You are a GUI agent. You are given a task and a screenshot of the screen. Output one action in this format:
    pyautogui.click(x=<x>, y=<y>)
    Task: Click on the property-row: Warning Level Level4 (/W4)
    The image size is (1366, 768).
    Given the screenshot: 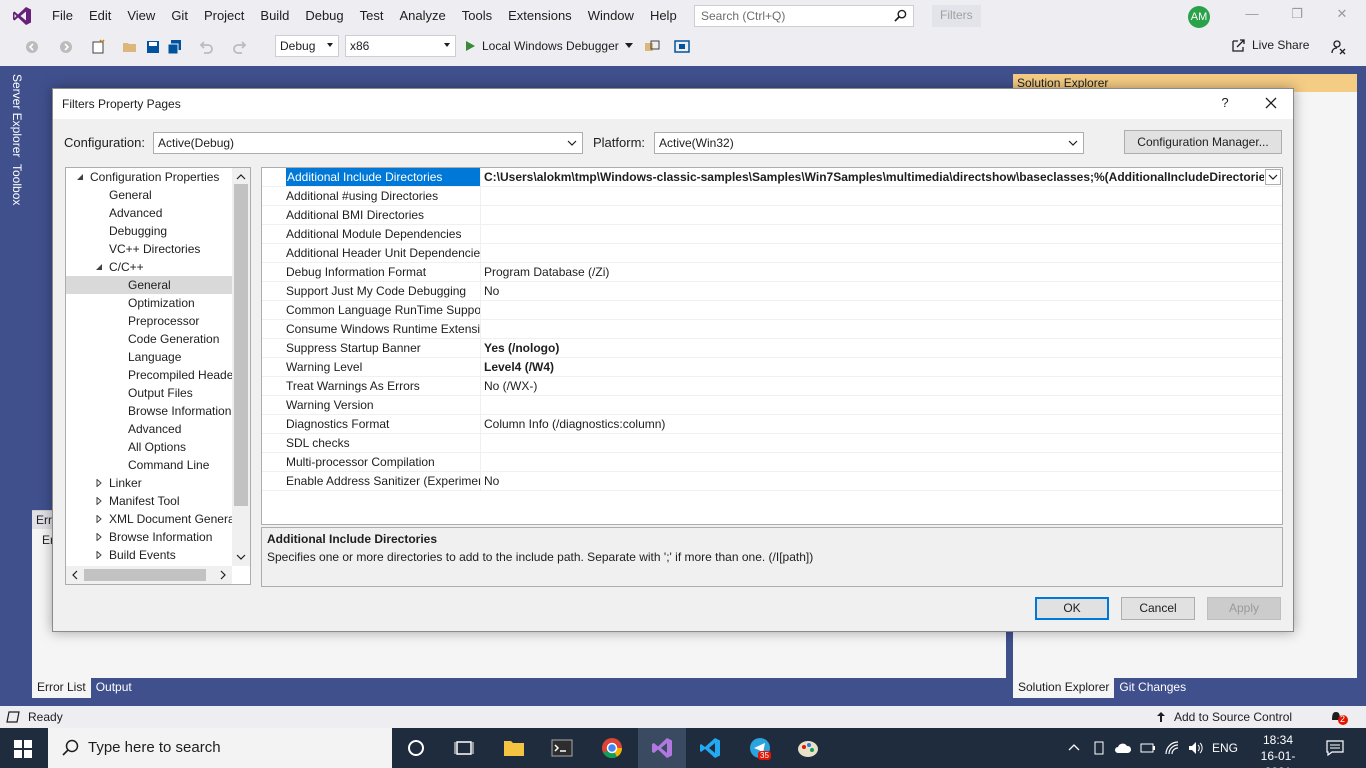 What is the action you would take?
    pyautogui.click(x=772, y=367)
    